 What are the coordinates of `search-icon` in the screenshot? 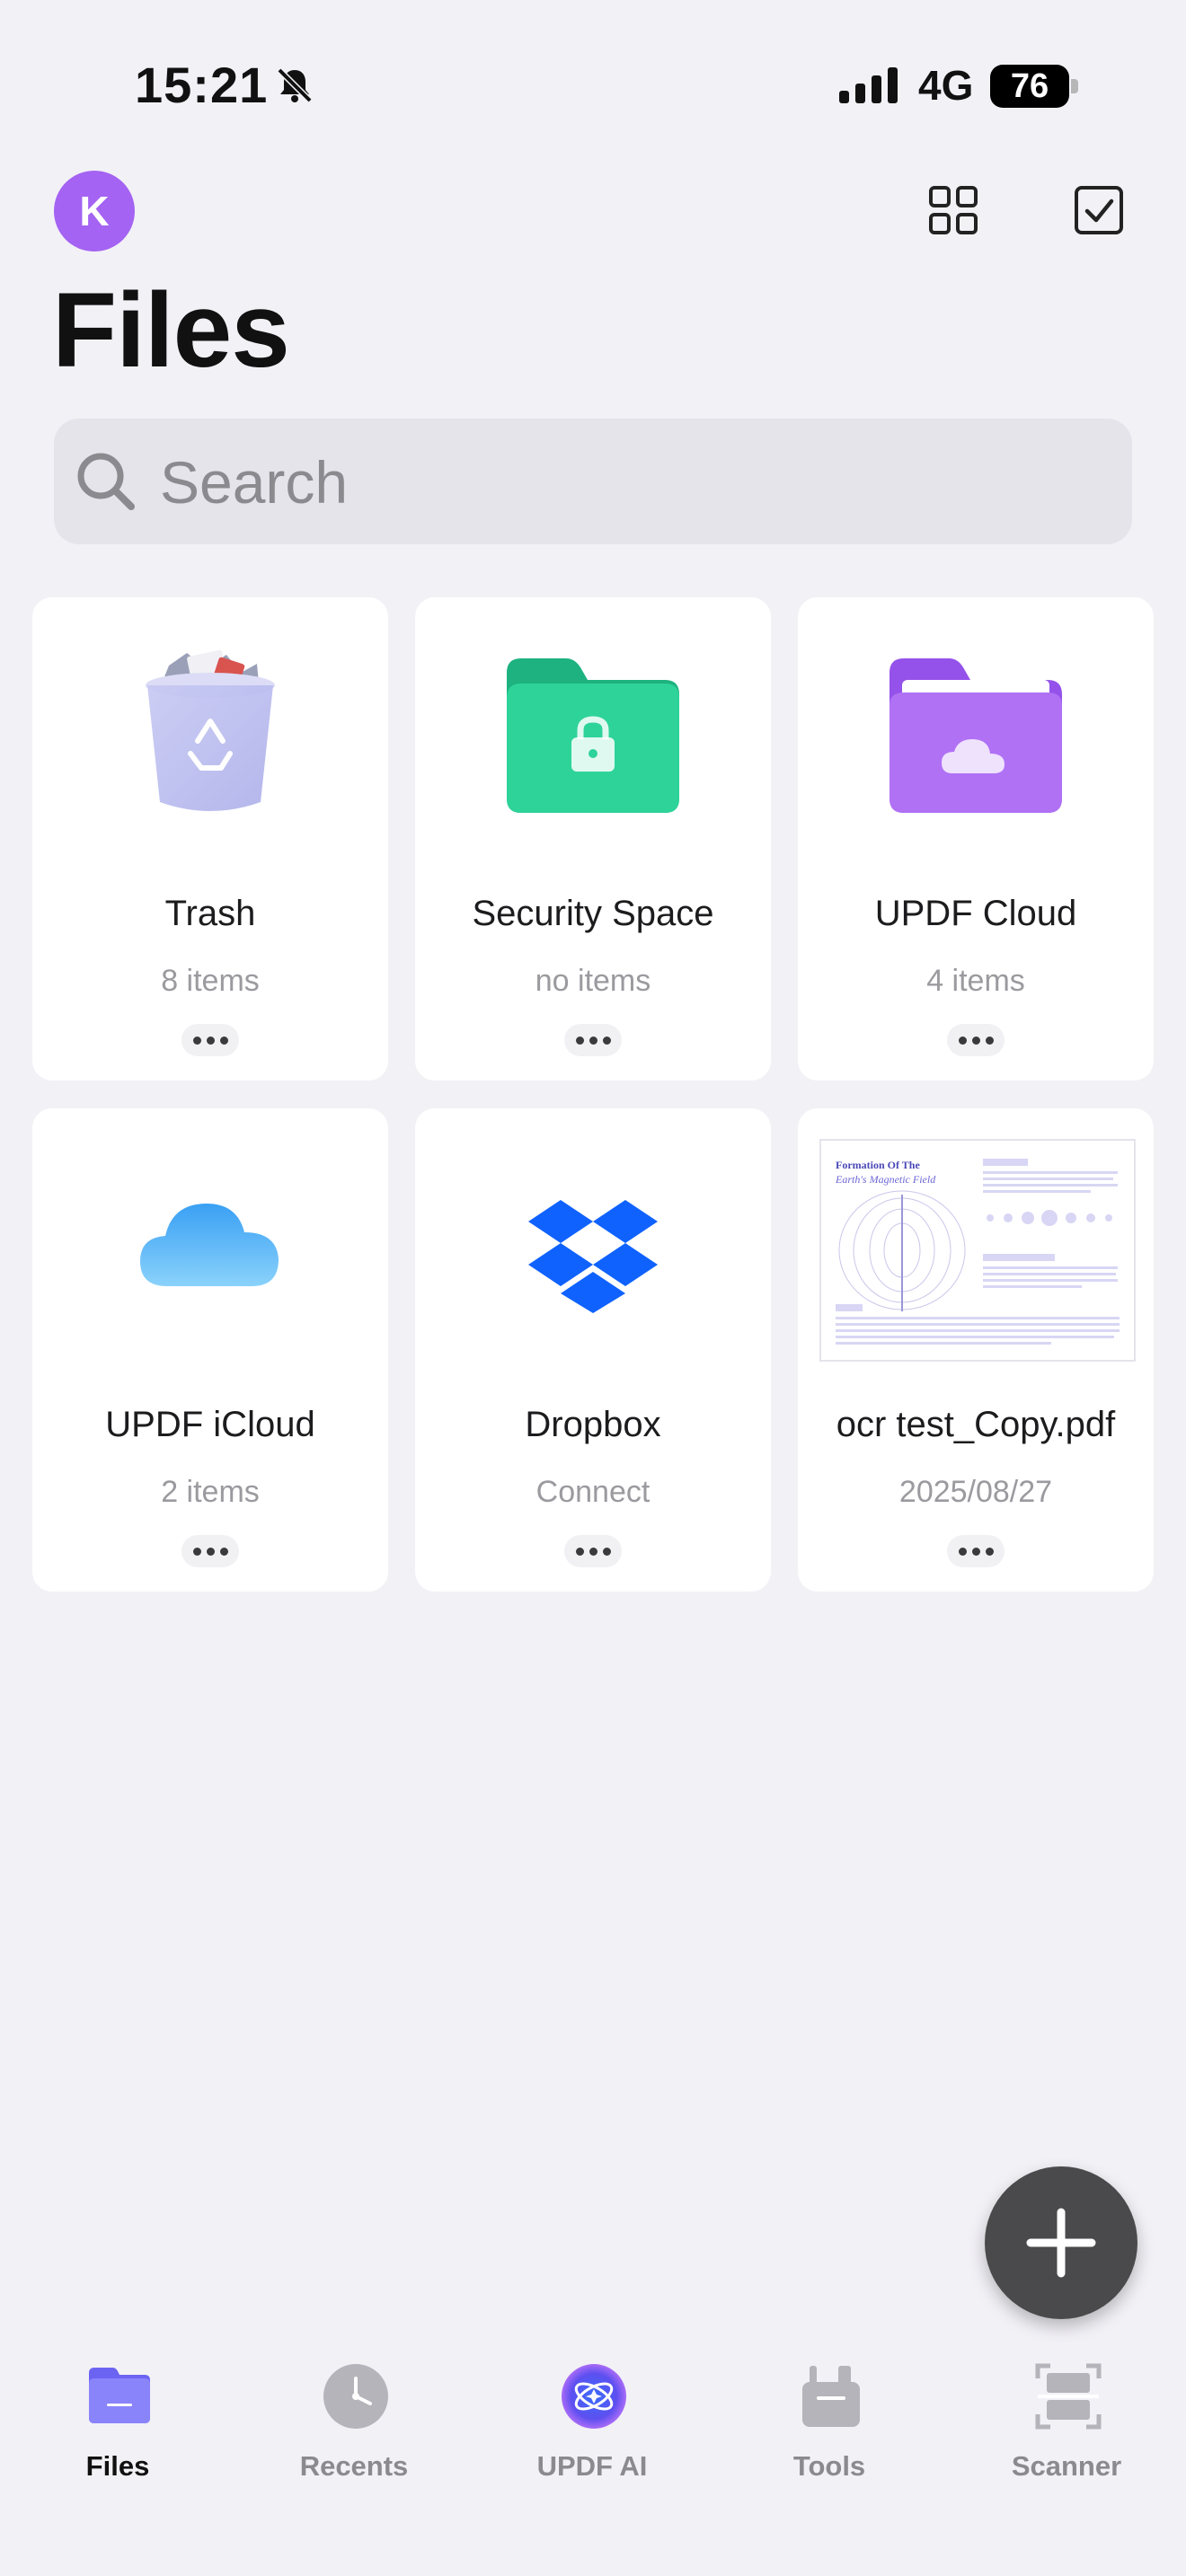 It's located at (106, 481).